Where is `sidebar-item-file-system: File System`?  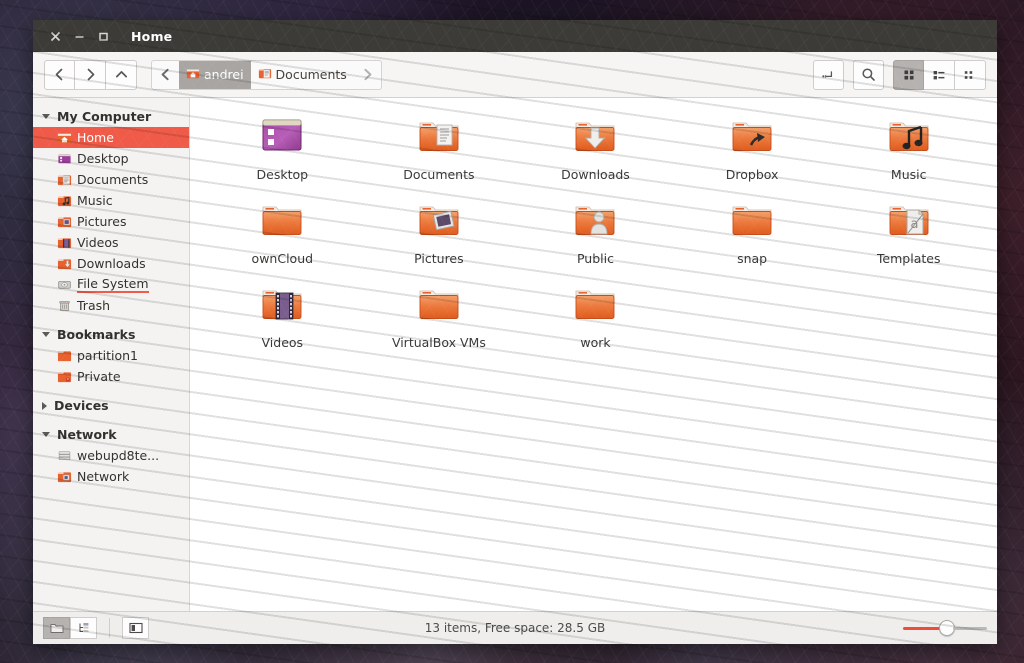
sidebar-item-file-system: File System is located at coordinates (111, 284).